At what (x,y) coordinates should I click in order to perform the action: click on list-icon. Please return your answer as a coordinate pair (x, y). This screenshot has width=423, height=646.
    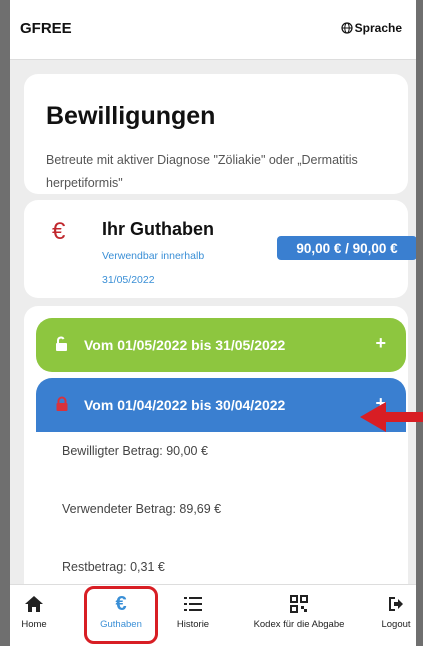
    Looking at the image, I should click on (193, 604).